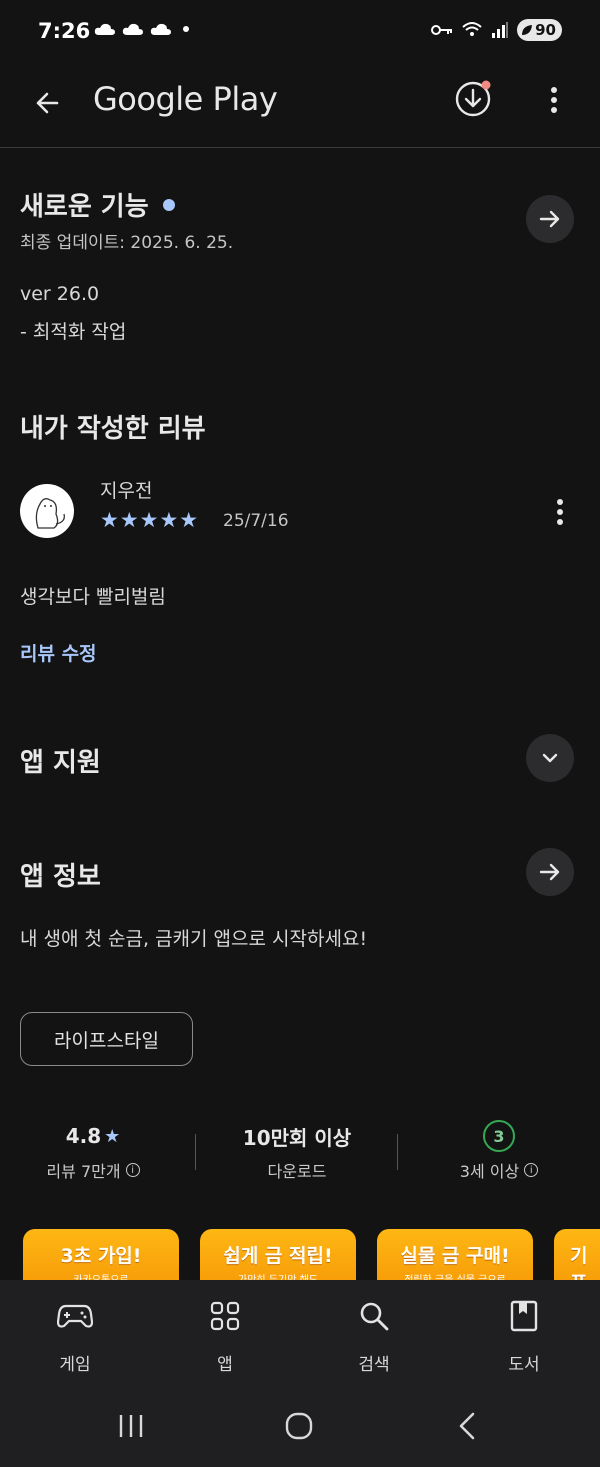 The height and width of the screenshot is (1467, 600). What do you see at coordinates (194, 939) in the screenshot?
I see `app-description: 내 생애 첫 순금, 금캐기 앱으로 시작하세요!` at bounding box center [194, 939].